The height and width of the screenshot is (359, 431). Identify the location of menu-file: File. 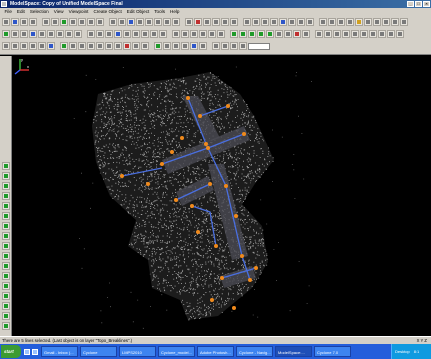
(8, 12).